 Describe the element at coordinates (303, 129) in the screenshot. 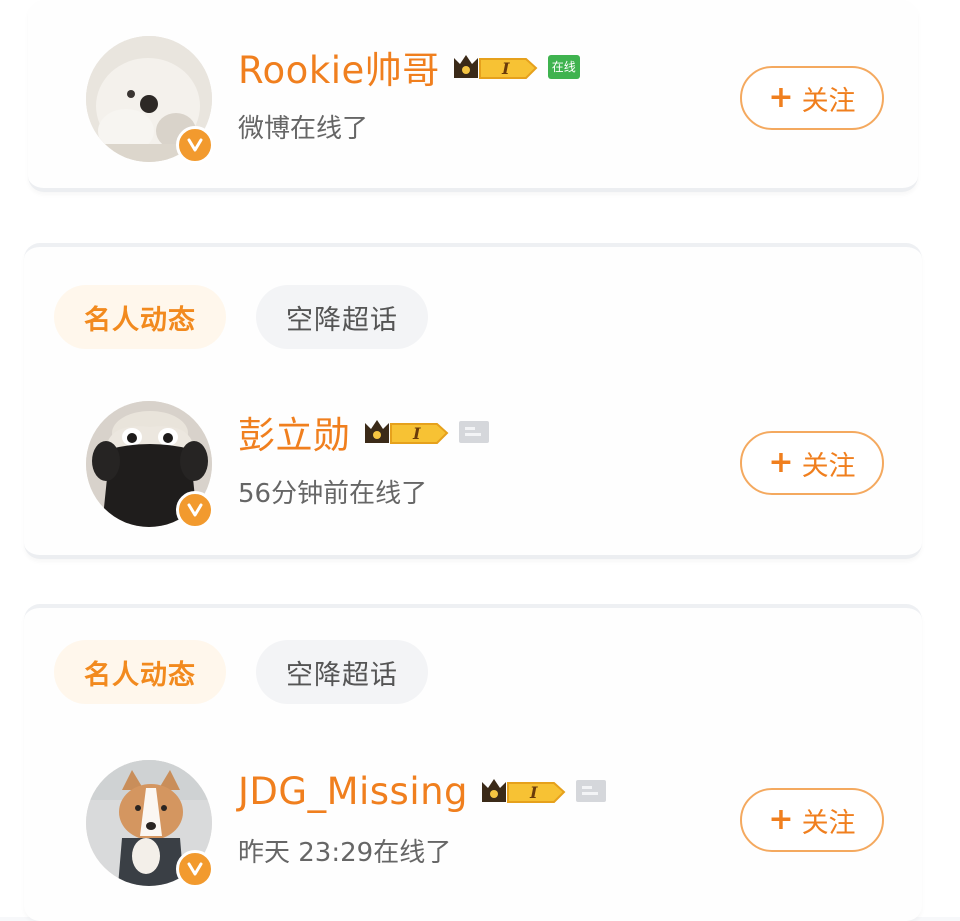

I see `online-status-text: 微博在线了` at that location.